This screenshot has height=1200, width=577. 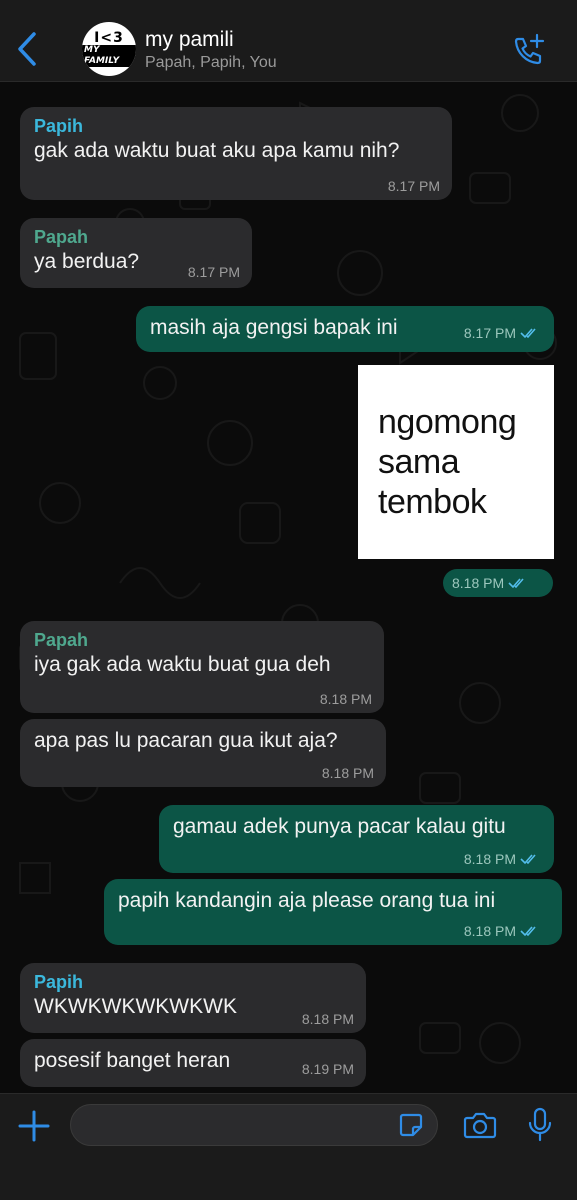 What do you see at coordinates (193, 1063) in the screenshot?
I see `message-bubble-incoming: posesif banget heran 8.19 PM` at bounding box center [193, 1063].